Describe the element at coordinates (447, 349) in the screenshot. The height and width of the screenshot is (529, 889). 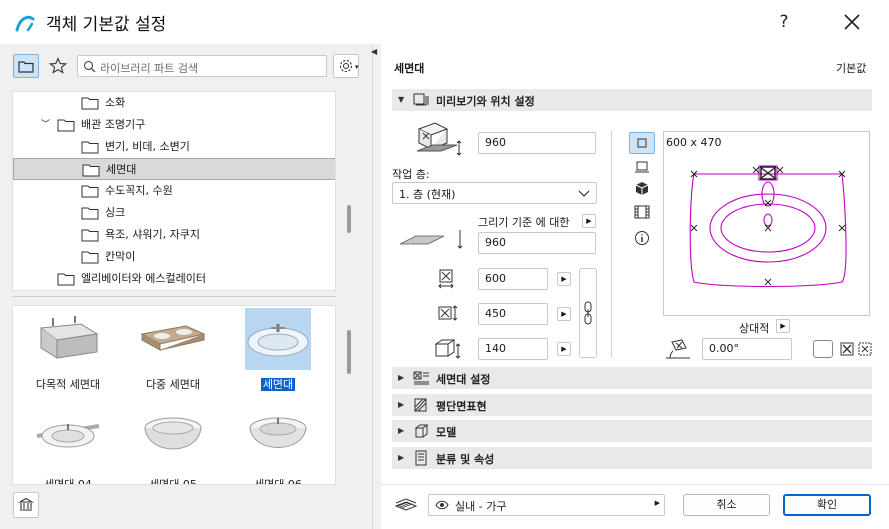
I see `height-icon` at that location.